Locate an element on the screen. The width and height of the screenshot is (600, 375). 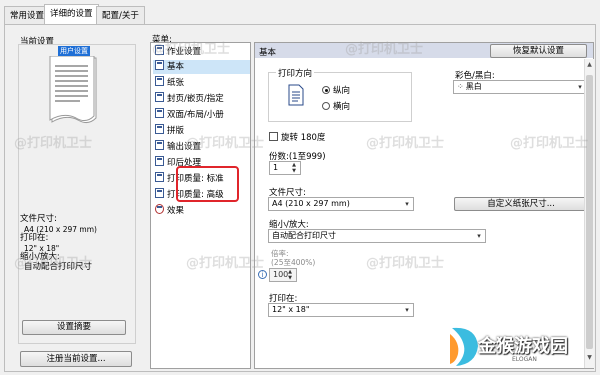
document-preview-icon is located at coordinates (73, 90).